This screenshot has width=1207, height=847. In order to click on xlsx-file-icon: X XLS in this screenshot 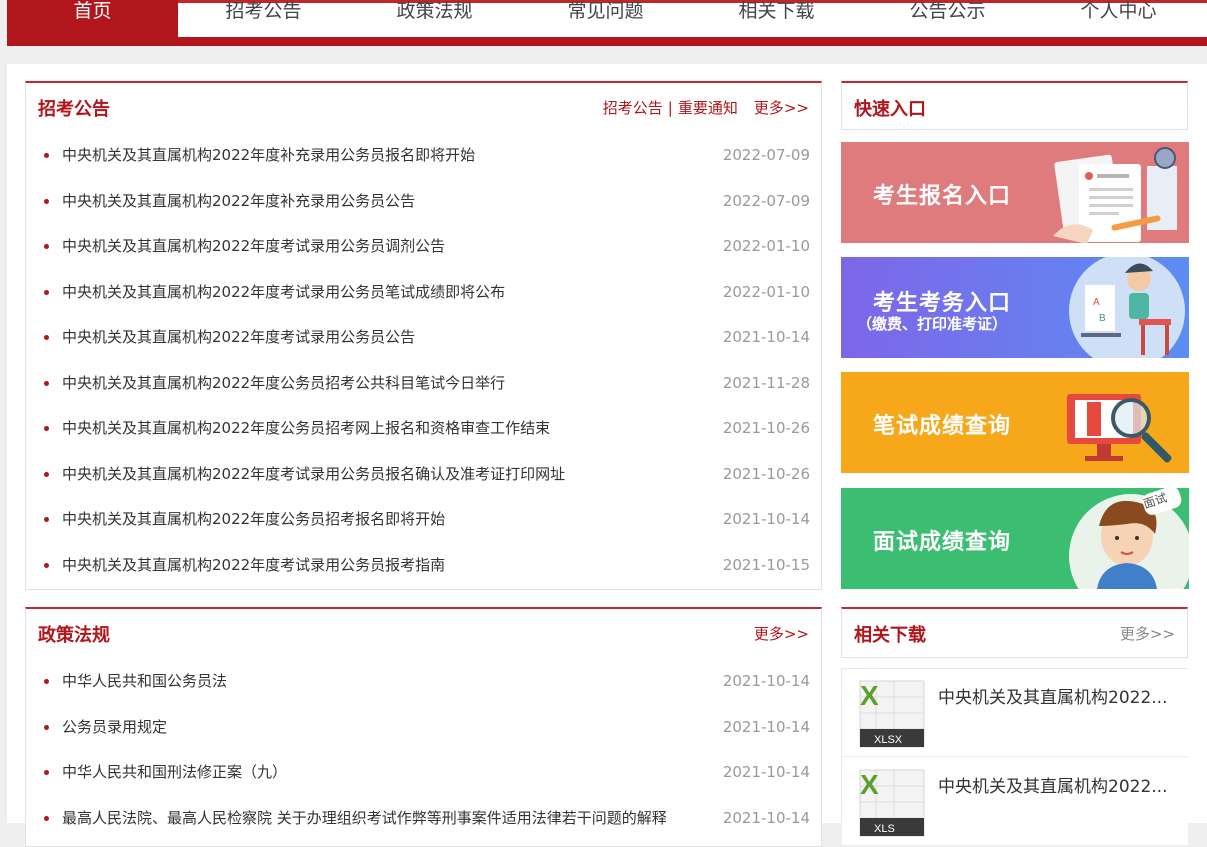, I will do `click(892, 803)`.